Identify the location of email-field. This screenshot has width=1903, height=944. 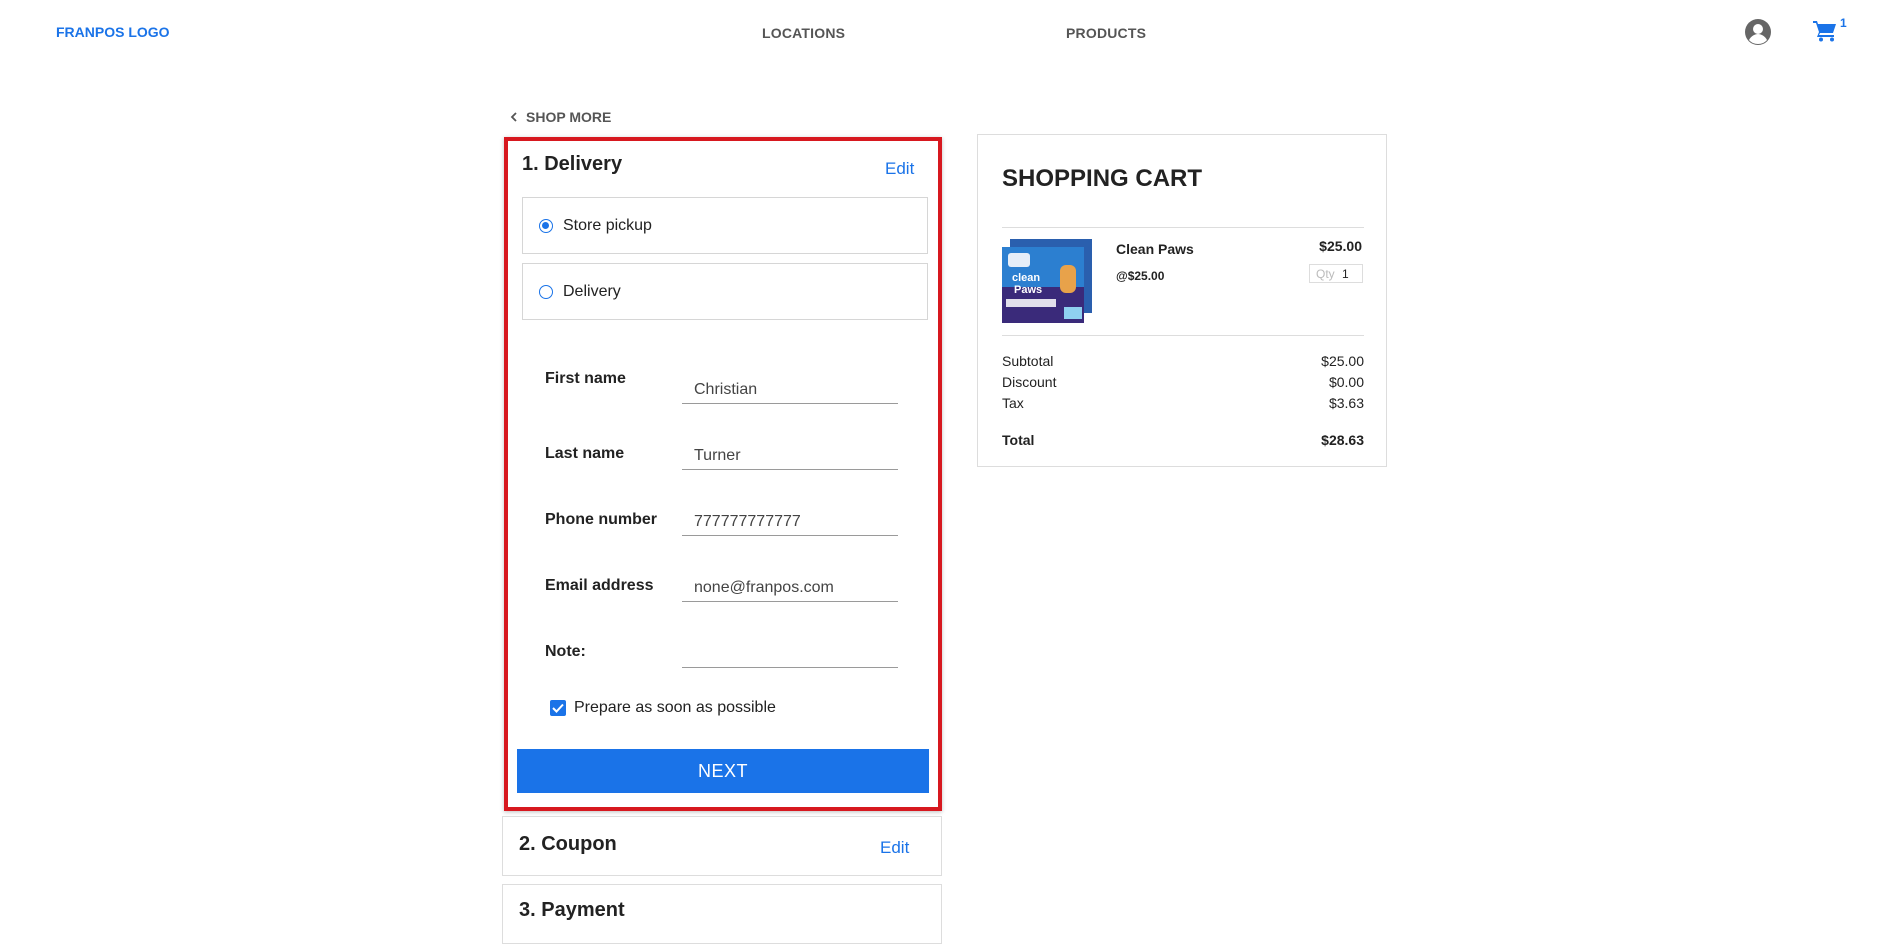
(790, 585).